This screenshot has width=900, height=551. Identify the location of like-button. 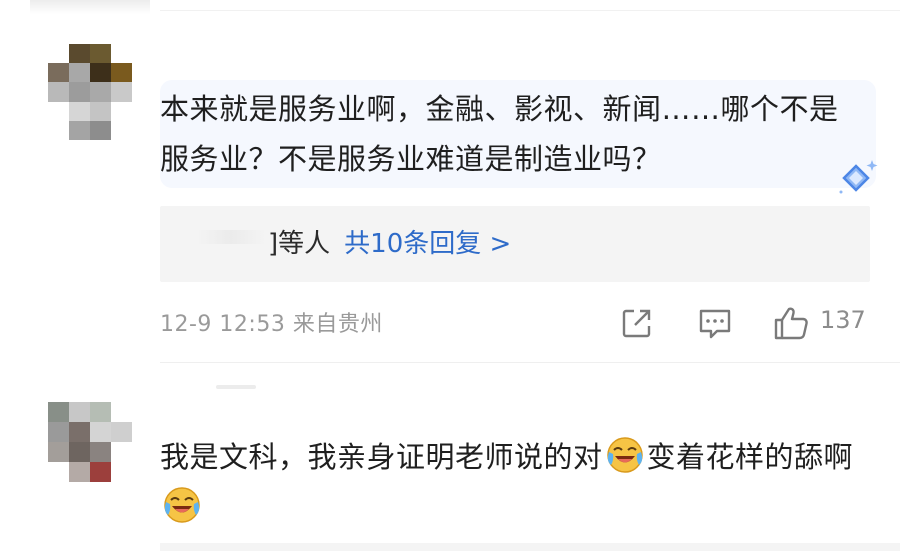
(791, 323).